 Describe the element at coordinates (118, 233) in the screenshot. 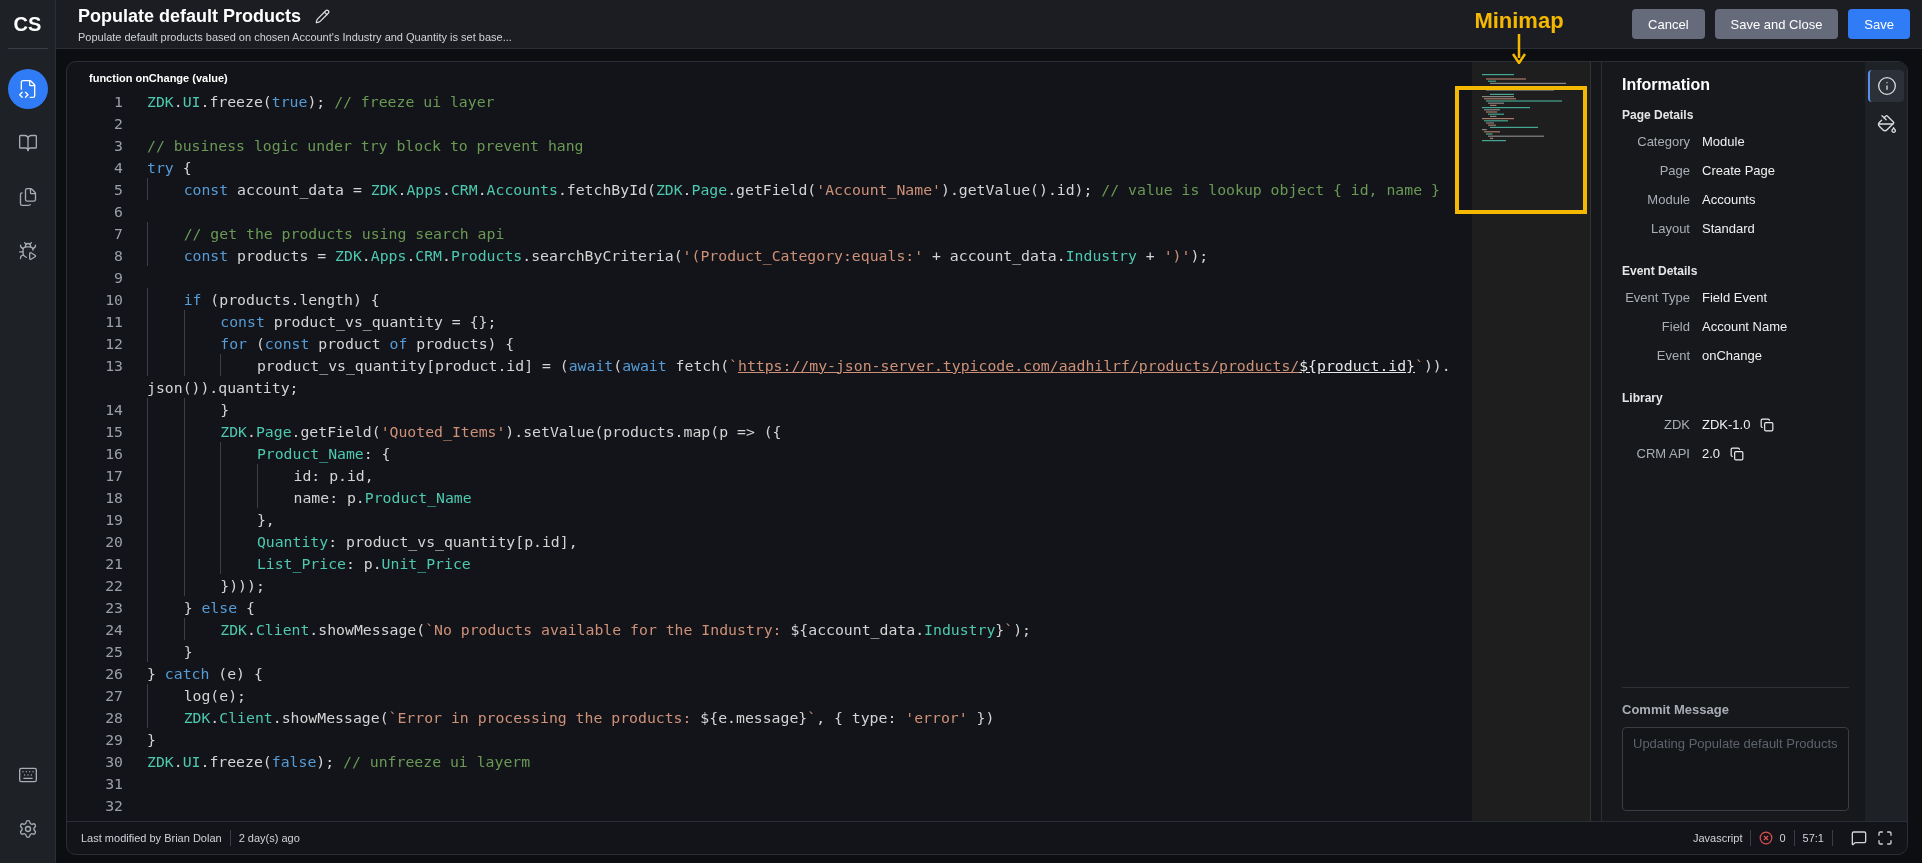

I see `line-number: 7` at that location.